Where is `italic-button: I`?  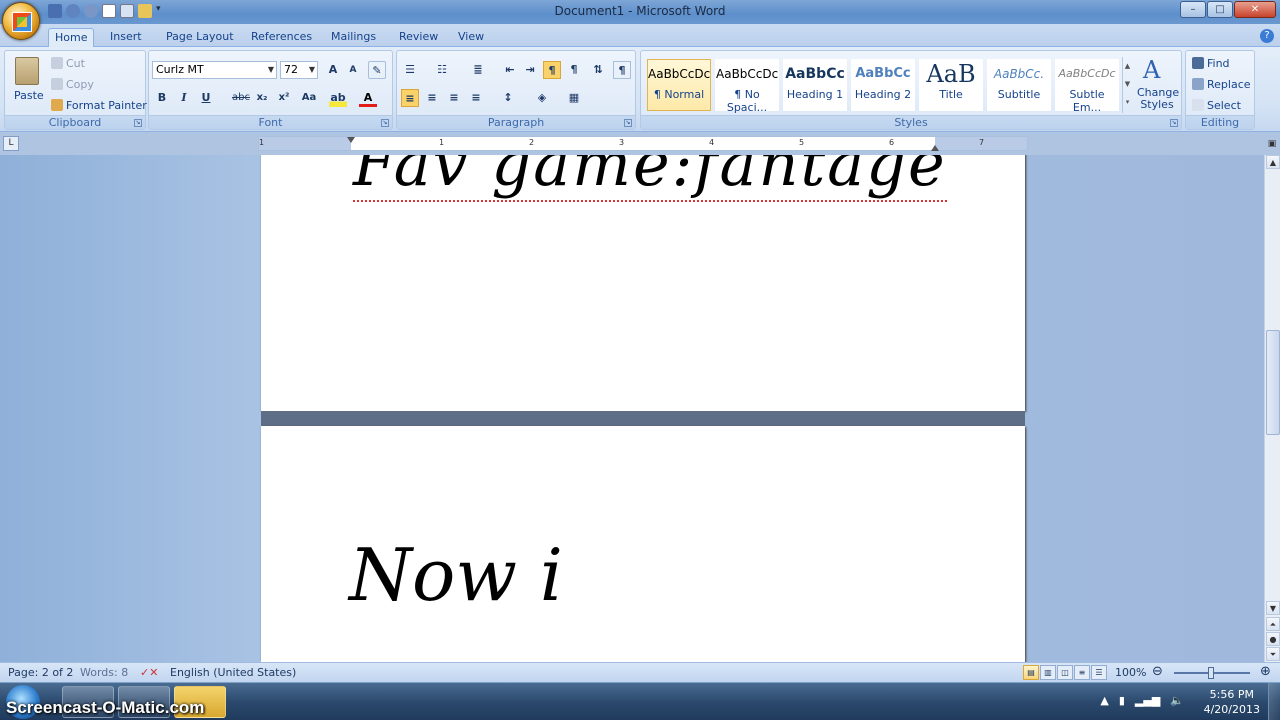 italic-button: I is located at coordinates (184, 98).